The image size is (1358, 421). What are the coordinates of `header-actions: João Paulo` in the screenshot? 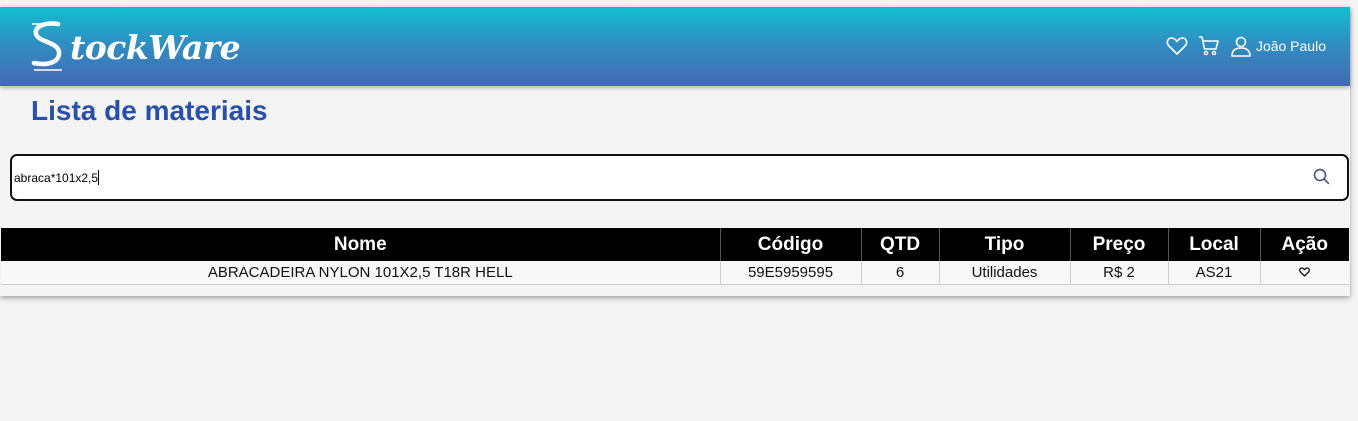 It's located at (1241, 46).